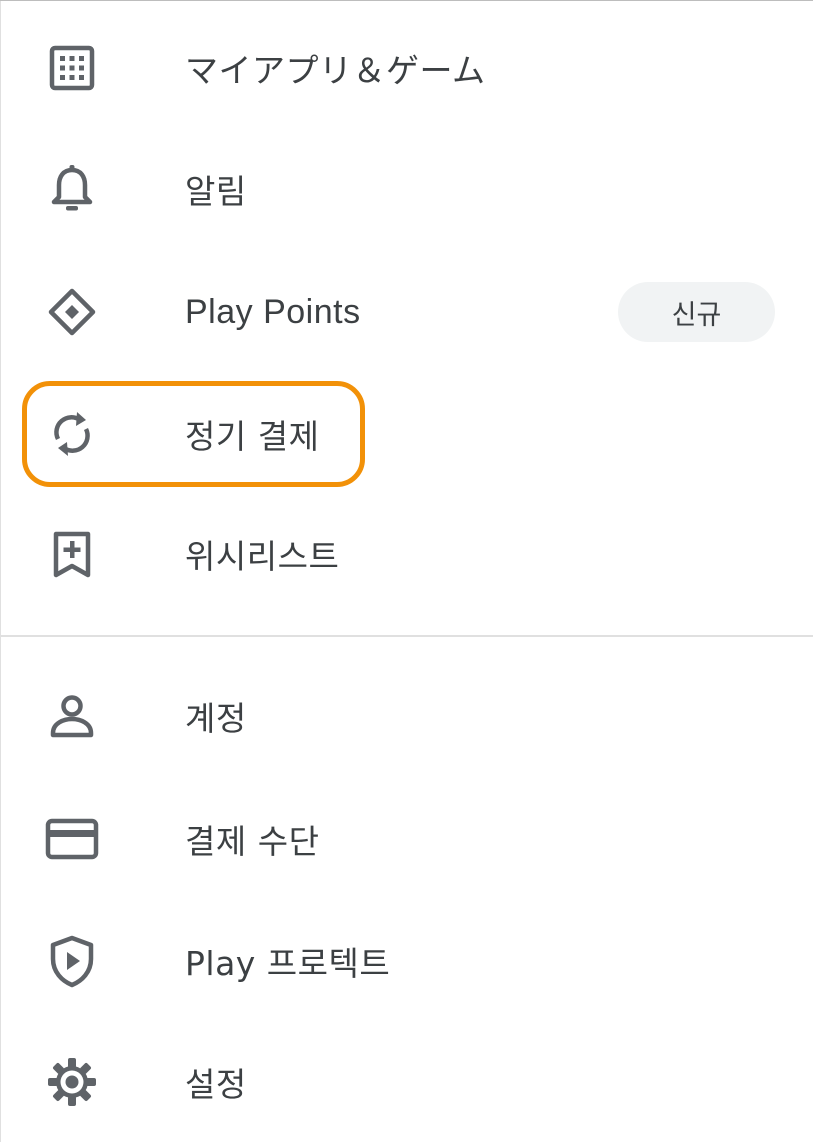 The height and width of the screenshot is (1142, 813). Describe the element at coordinates (696, 312) in the screenshot. I see `new-badge: 신규` at that location.